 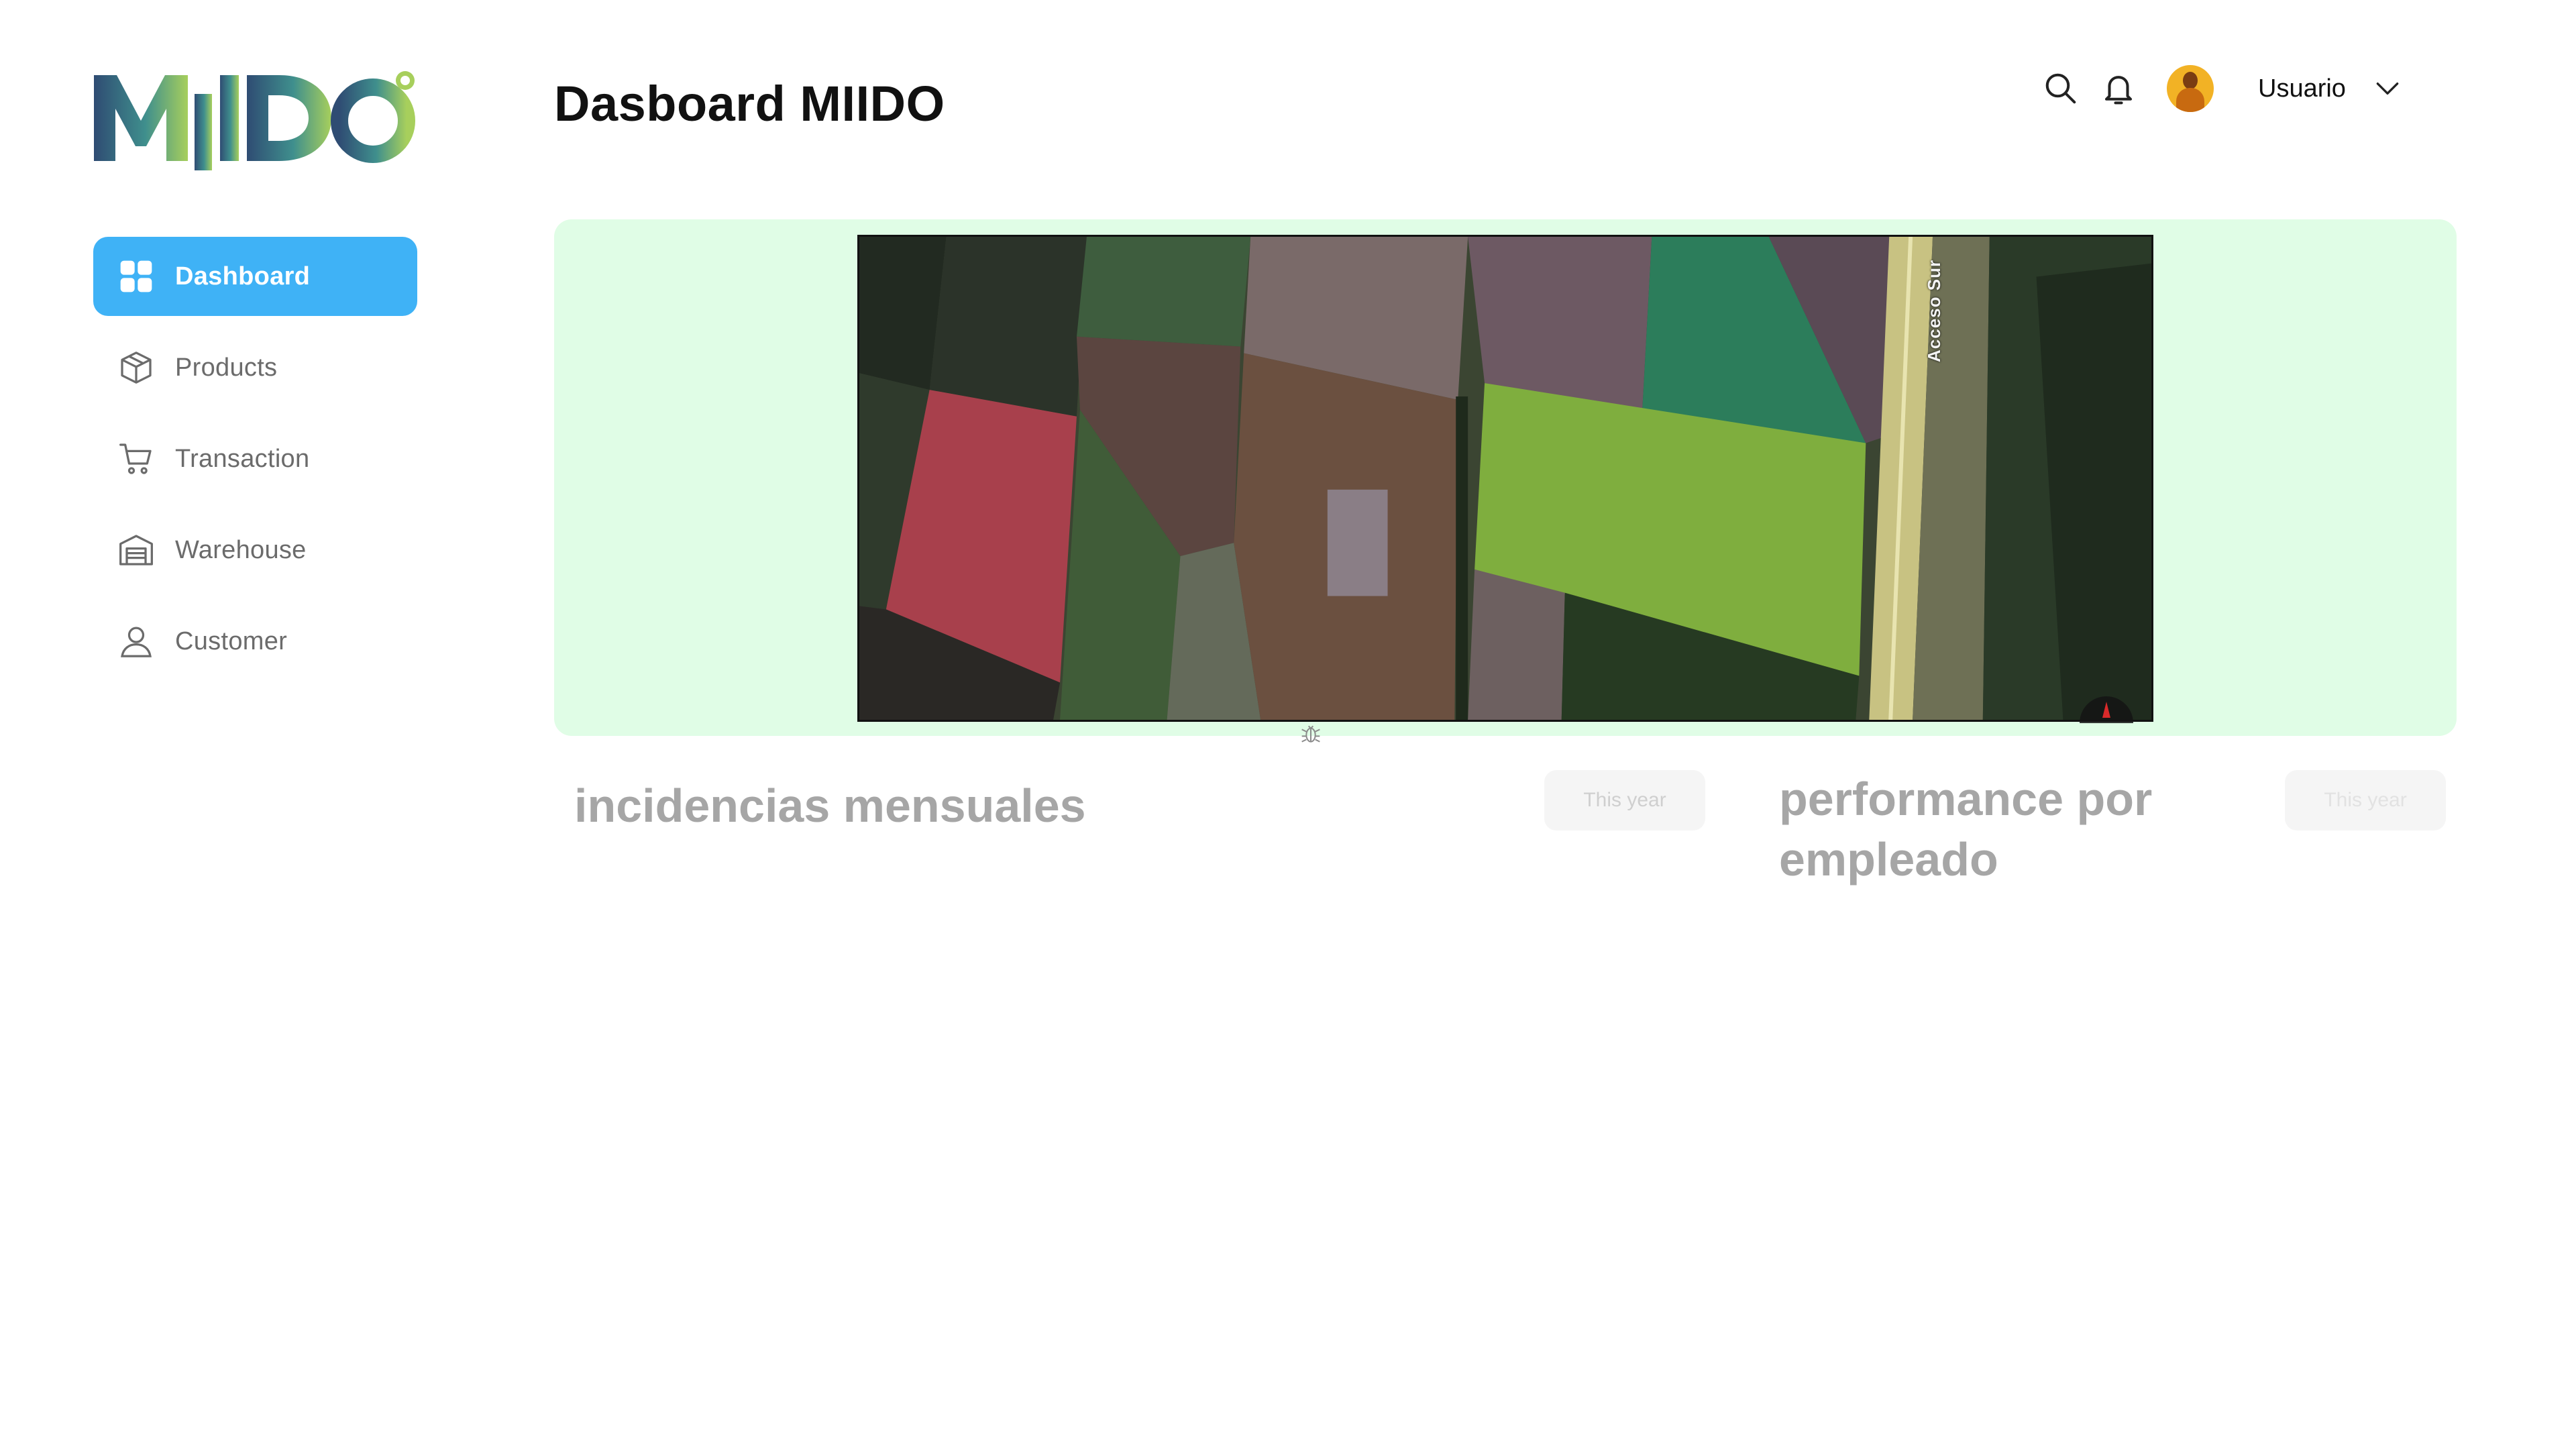 What do you see at coordinates (242, 458) in the screenshot?
I see `sidebar-item-label: Transaction` at bounding box center [242, 458].